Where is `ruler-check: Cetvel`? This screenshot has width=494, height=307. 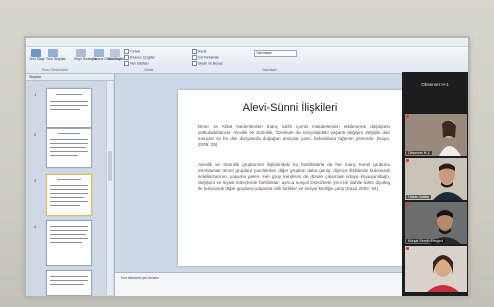
ruler-check: Cetvel is located at coordinates (132, 51).